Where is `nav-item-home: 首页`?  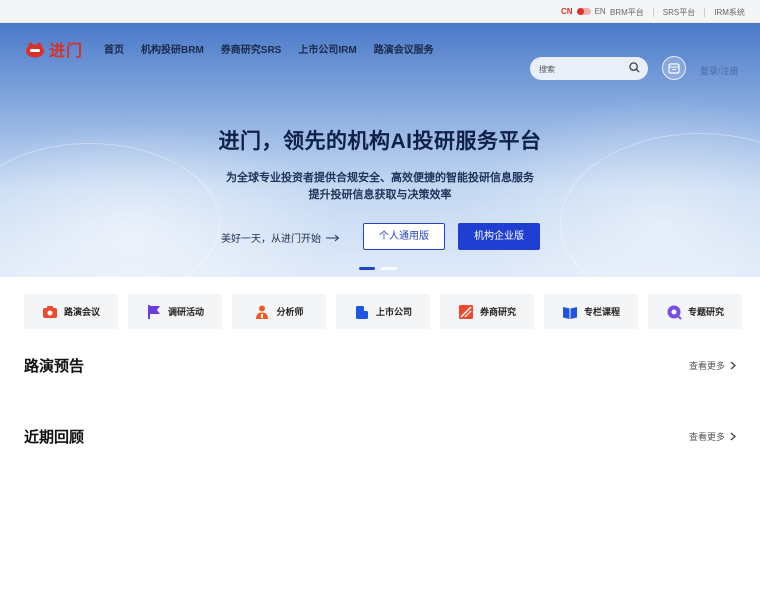
nav-item-home: 首页 is located at coordinates (114, 48).